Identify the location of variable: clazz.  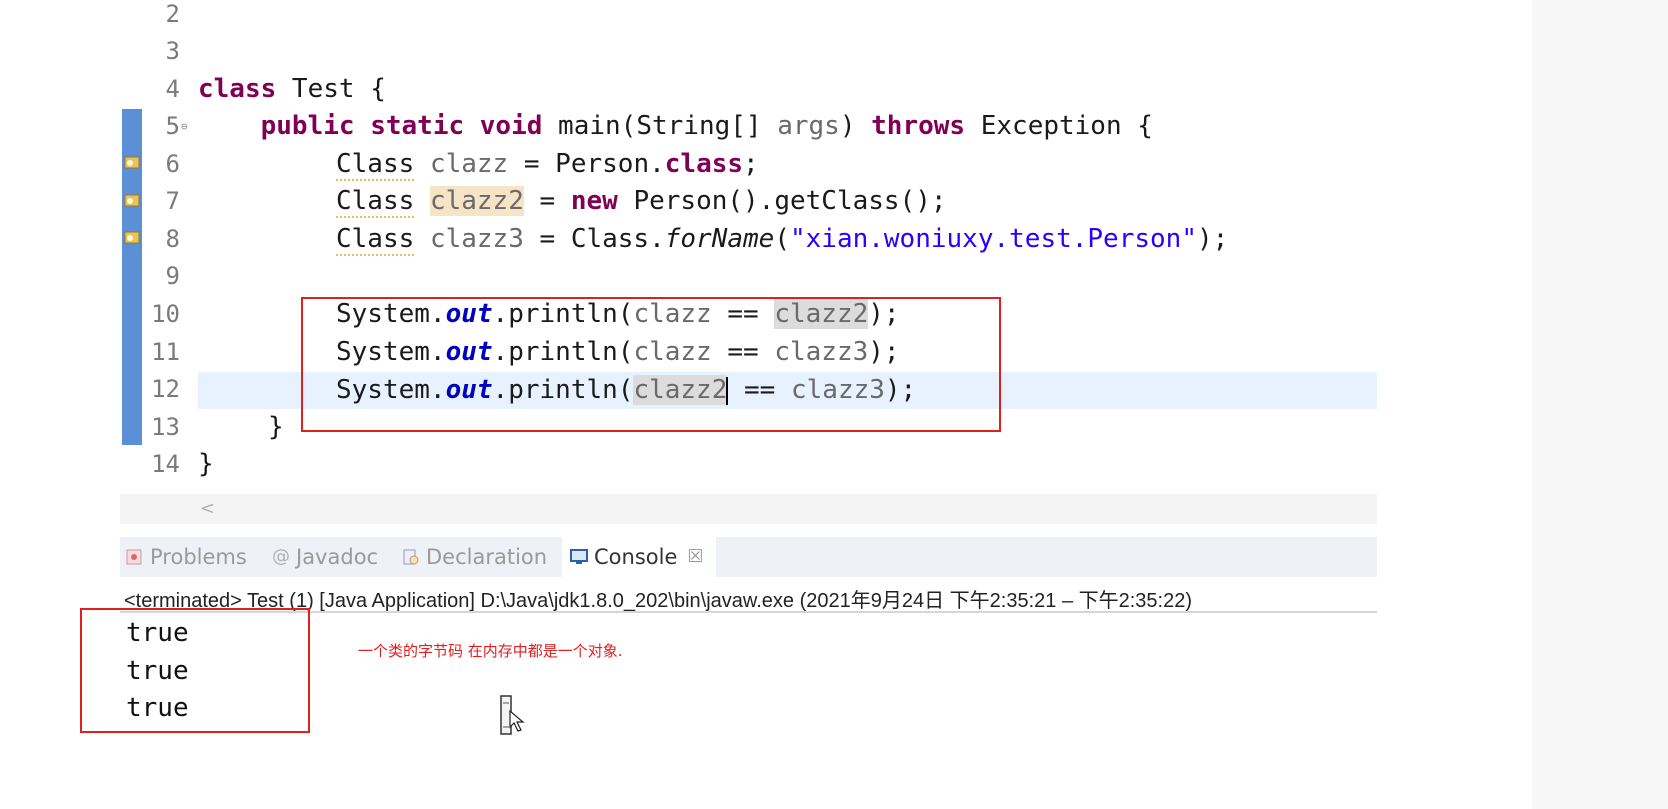
(469, 164).